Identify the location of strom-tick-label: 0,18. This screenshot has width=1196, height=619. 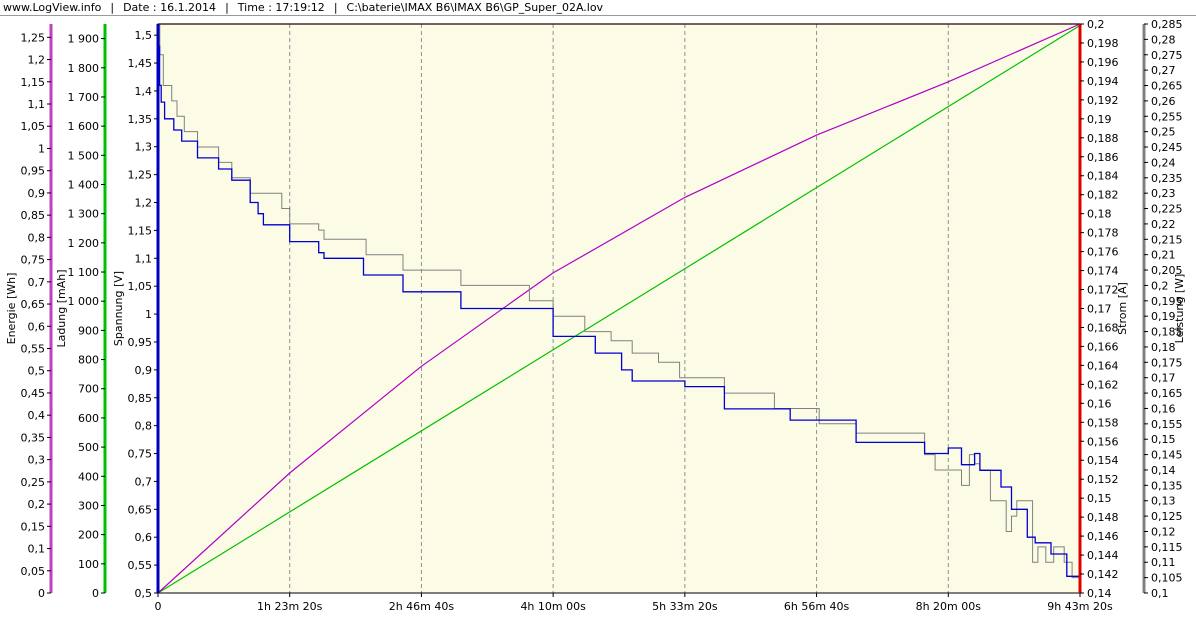
(1099, 214).